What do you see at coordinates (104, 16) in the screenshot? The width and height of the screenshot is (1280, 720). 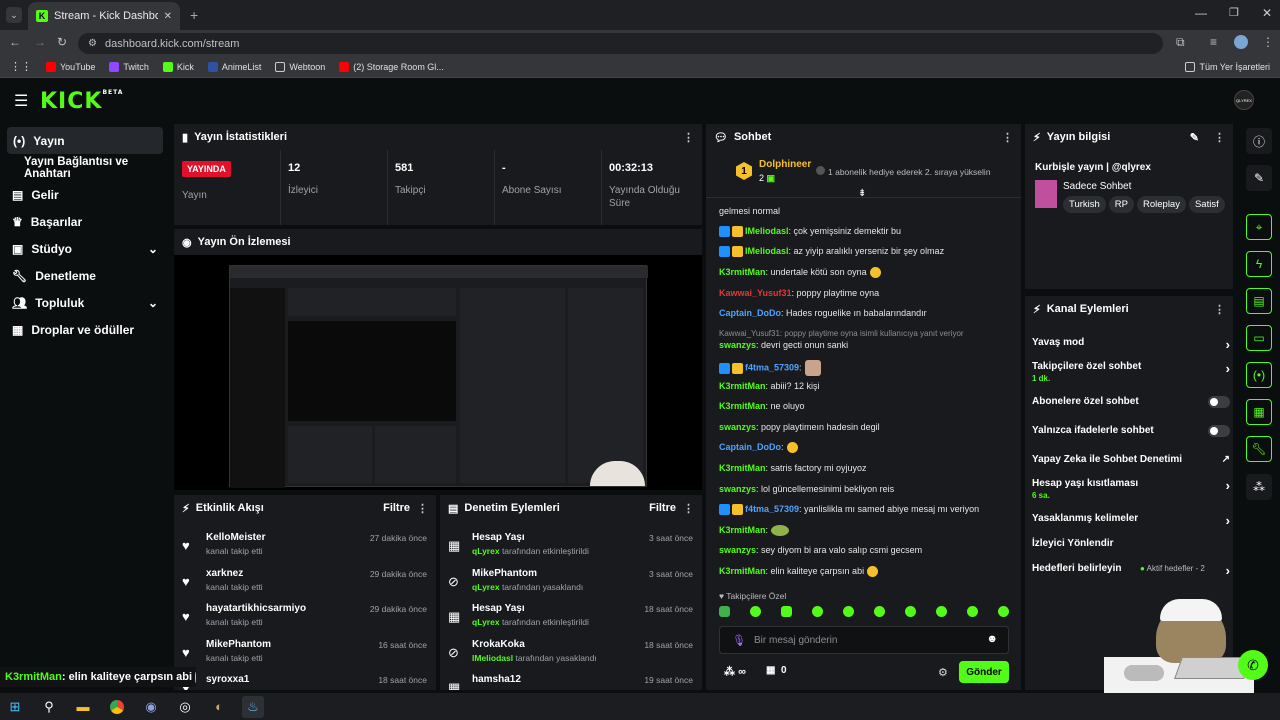 I see `browser-tab: K Stream - Kick Dashboard ✕` at bounding box center [104, 16].